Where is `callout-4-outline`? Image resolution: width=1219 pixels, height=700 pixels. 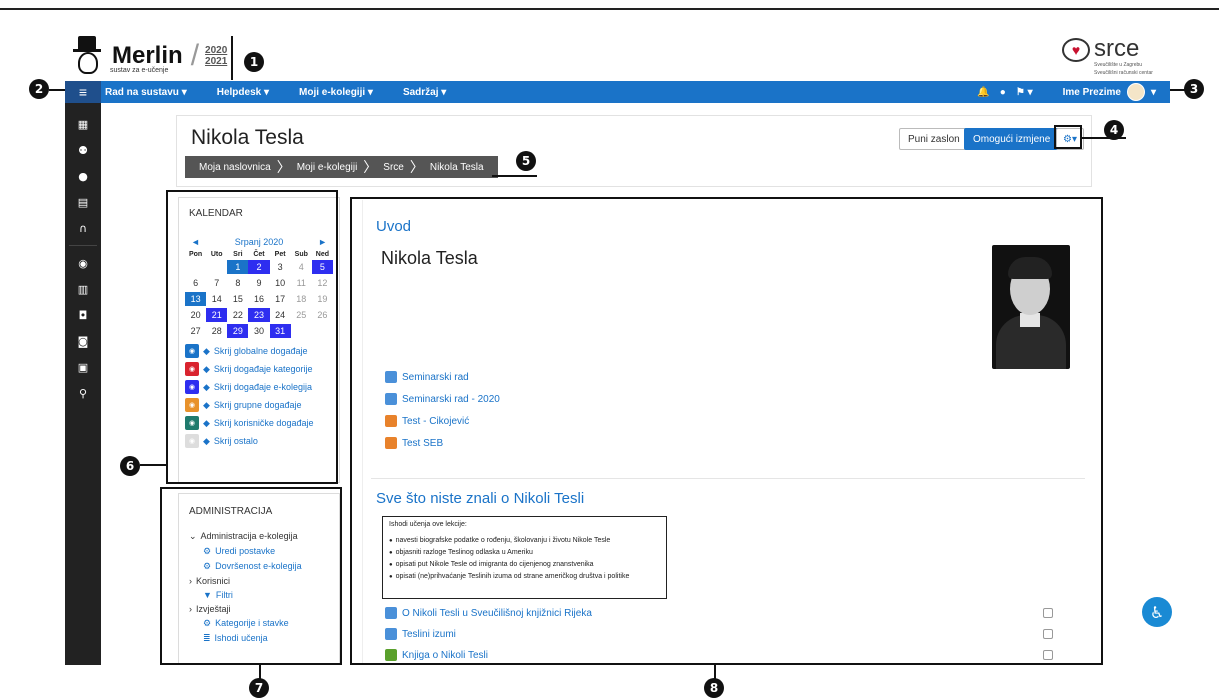
callout-4-outline is located at coordinates (1068, 137).